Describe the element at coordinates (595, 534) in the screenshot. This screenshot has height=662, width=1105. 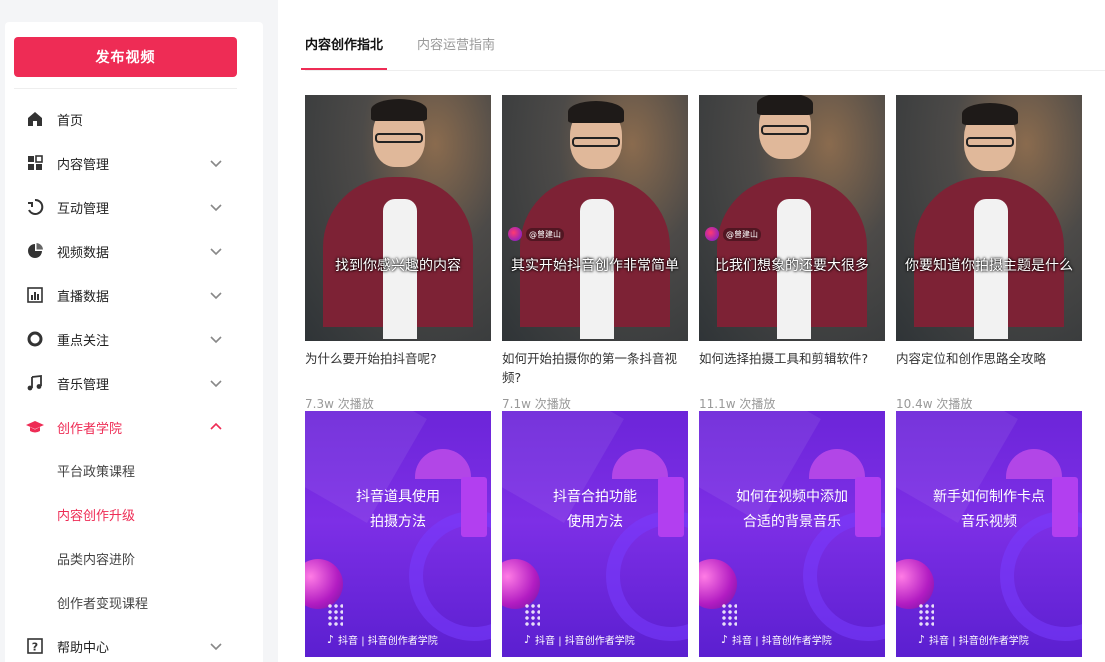
I see `course-card: 抖音合拍功能 使用方法 ♪ 抖音 | 抖音创作者学院` at that location.